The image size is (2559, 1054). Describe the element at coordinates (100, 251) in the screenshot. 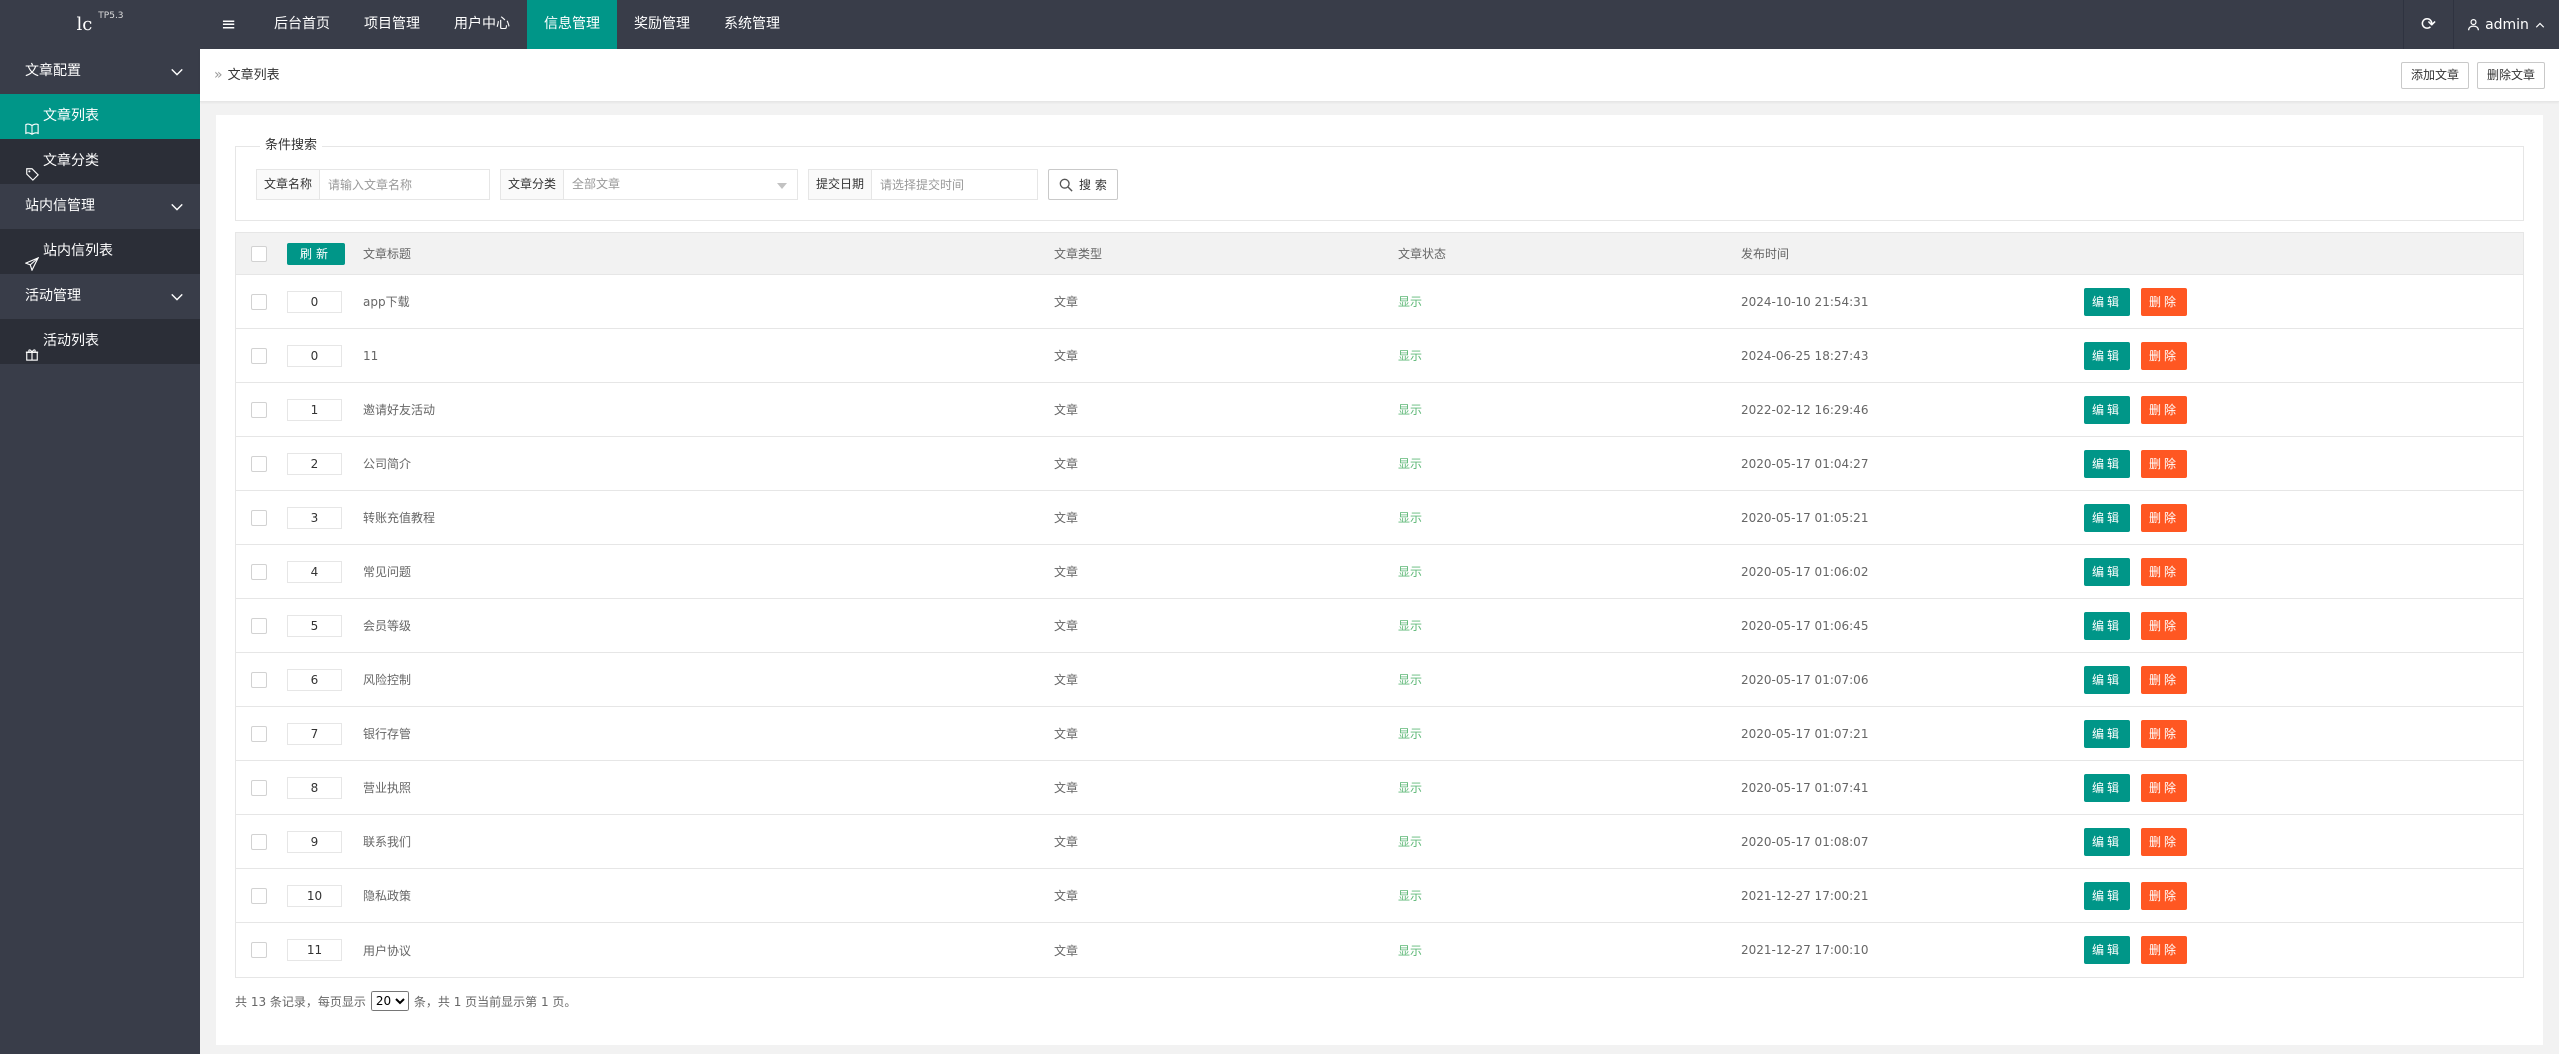

I see `sidebar-item: 站内信列表` at that location.